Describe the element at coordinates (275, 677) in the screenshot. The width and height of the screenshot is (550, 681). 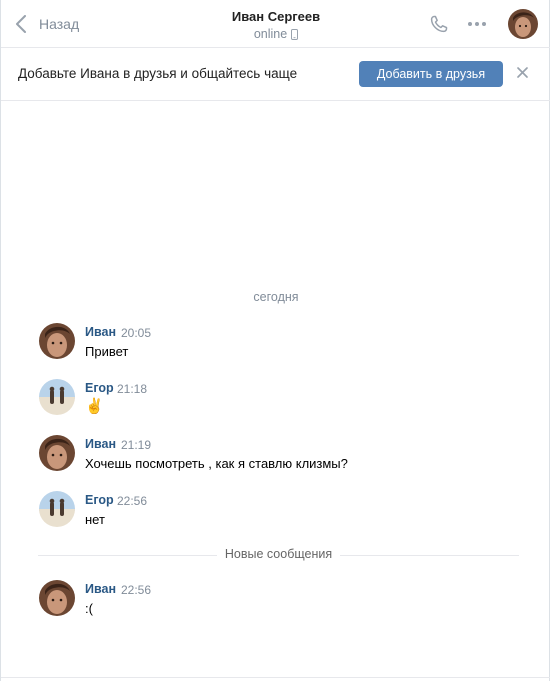
I see `composer-divider` at that location.